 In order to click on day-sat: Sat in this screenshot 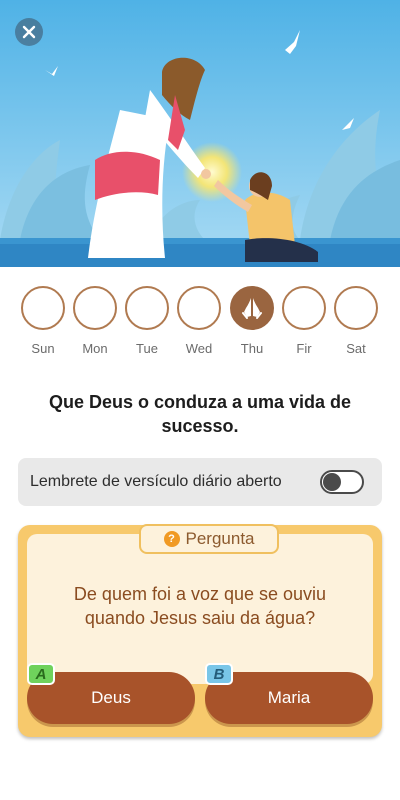, I will do `click(356, 321)`.